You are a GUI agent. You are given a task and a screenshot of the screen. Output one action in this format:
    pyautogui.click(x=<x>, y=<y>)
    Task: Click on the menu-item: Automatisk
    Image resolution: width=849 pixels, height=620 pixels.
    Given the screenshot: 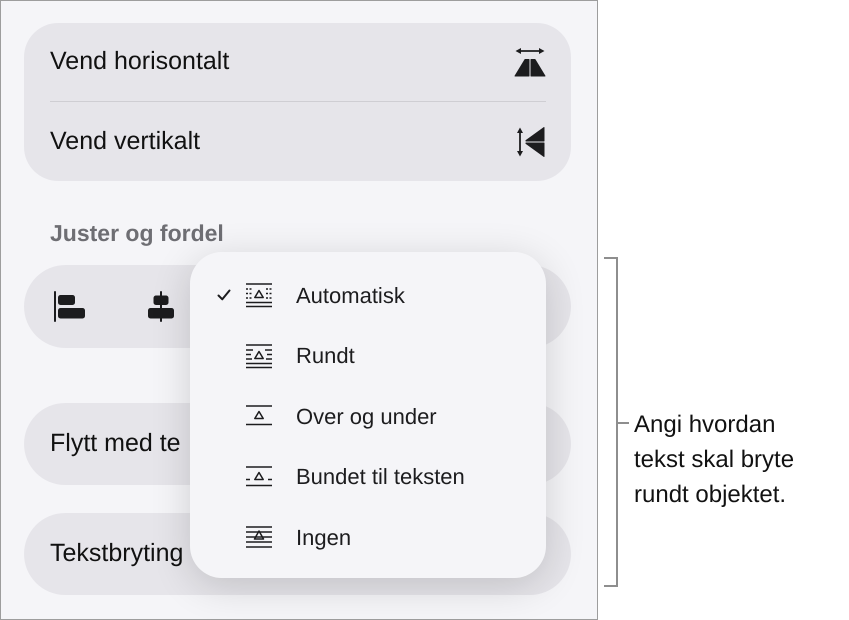 What is the action you would take?
    pyautogui.click(x=368, y=295)
    